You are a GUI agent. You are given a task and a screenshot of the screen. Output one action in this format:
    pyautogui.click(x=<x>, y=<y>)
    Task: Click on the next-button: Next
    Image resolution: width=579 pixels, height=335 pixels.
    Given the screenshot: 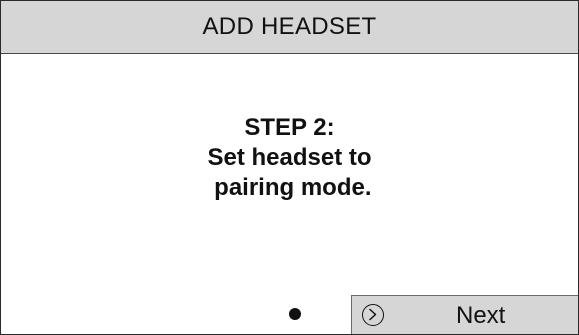 What is the action you would take?
    pyautogui.click(x=464, y=314)
    